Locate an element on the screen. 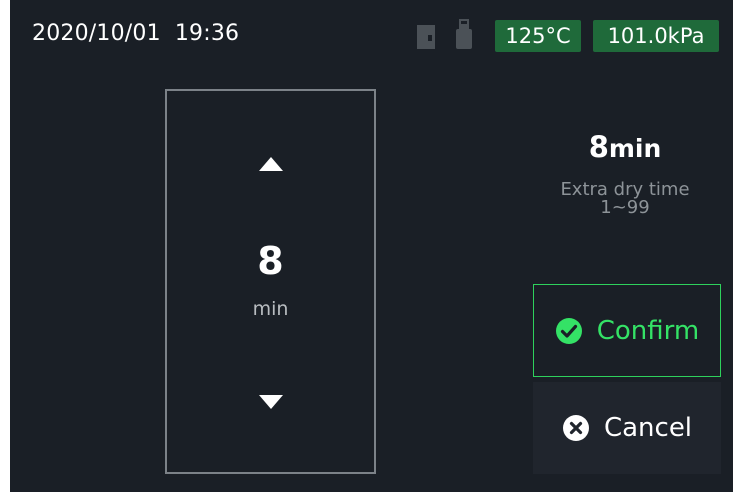 The height and width of the screenshot is (496, 733). usb-drive-icon is located at coordinates (464, 34).